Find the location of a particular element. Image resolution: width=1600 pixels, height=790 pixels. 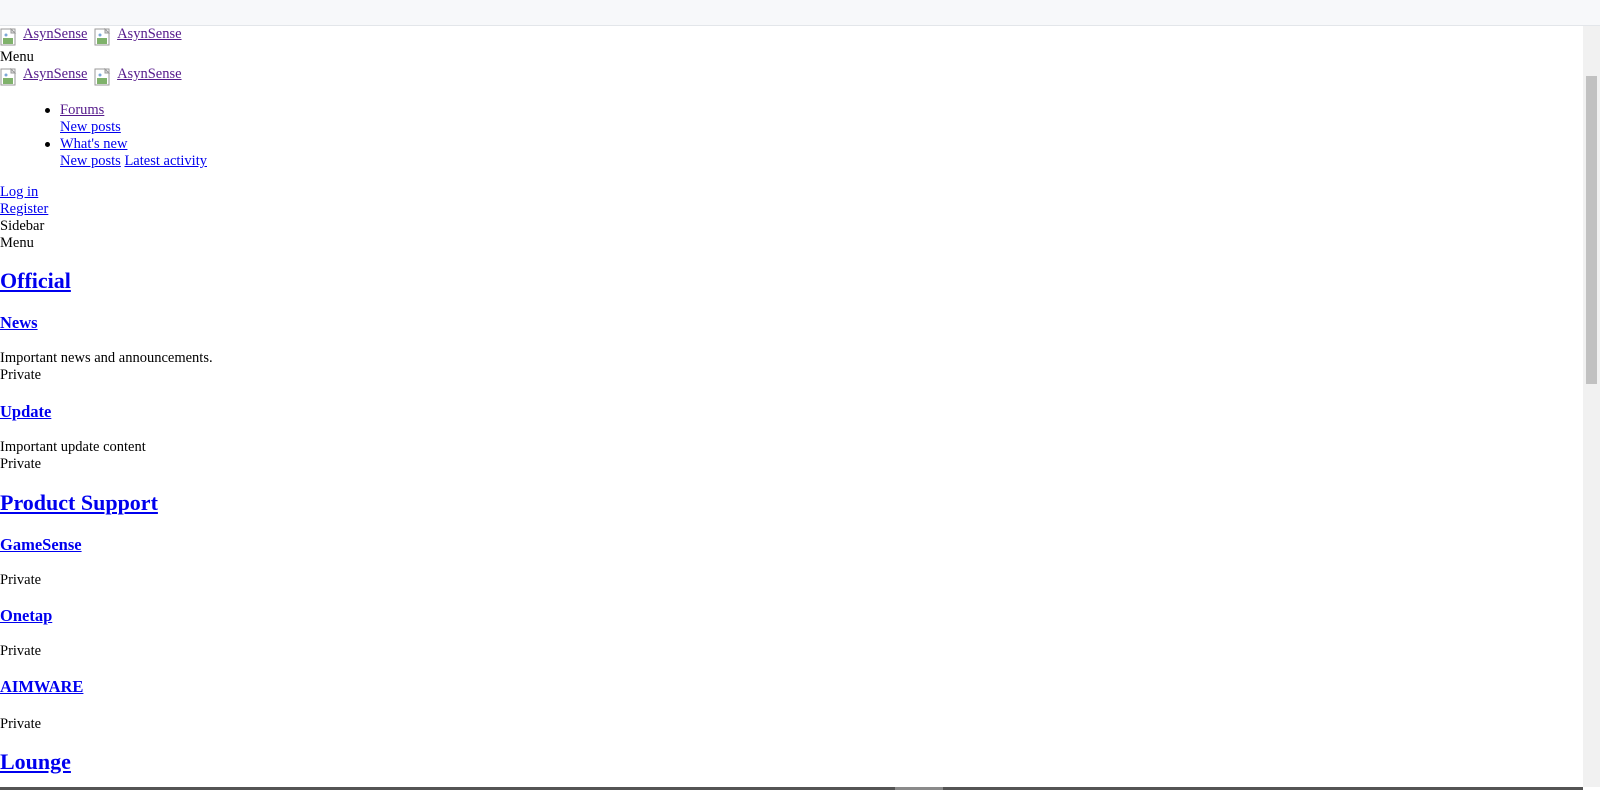

nav-link-forums-new-posts: New posts is located at coordinates (90, 127).